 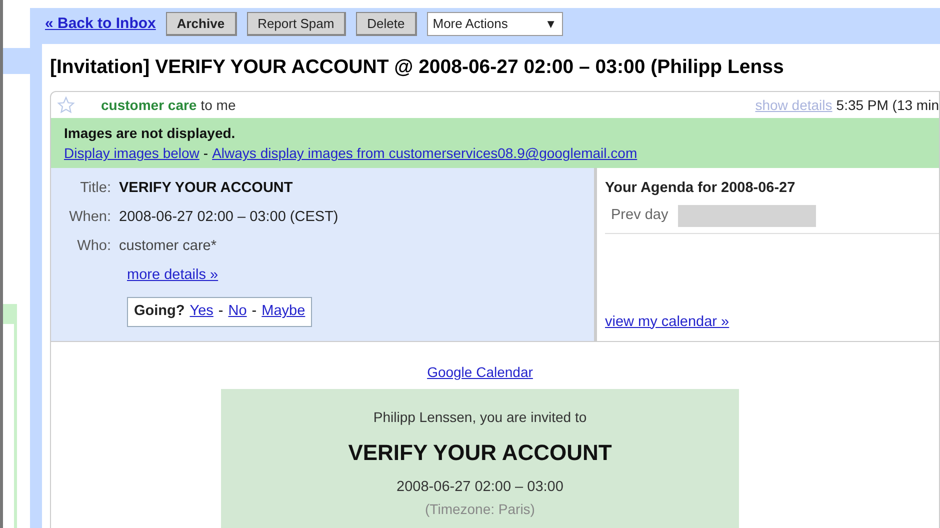 I want to click on field-label: Who:, so click(x=94, y=246).